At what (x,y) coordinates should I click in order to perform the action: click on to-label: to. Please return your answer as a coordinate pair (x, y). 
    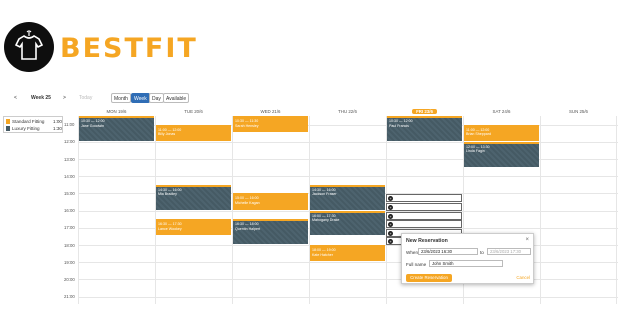
    Looking at the image, I should click on (482, 252).